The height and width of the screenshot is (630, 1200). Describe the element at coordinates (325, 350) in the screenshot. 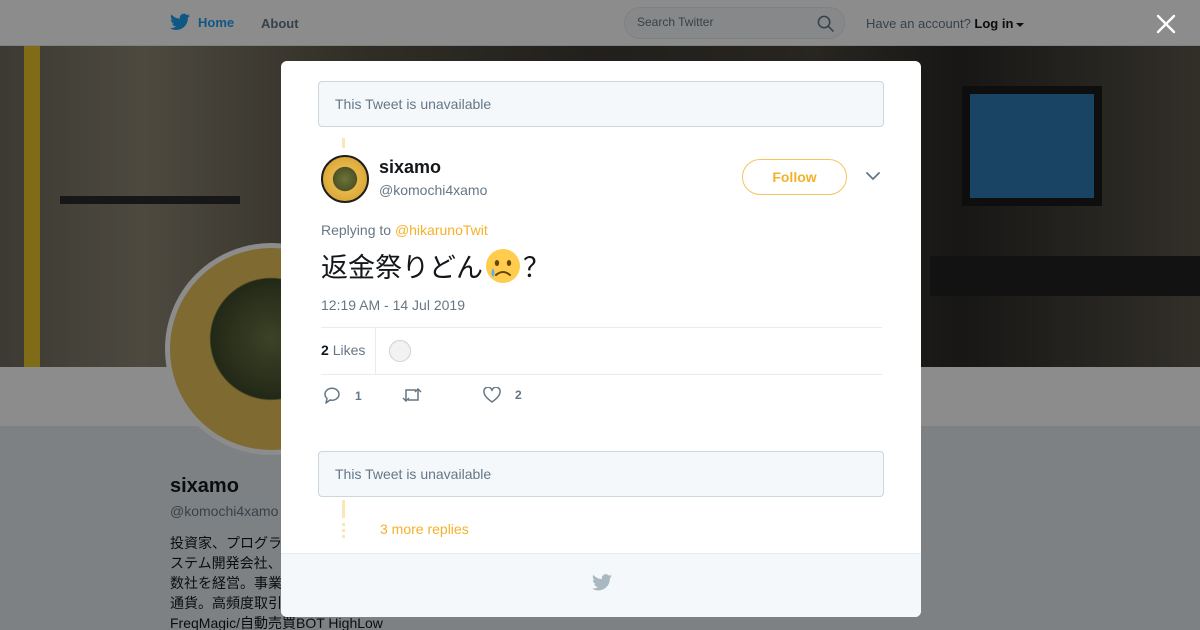

I see `likes-count: 2` at that location.